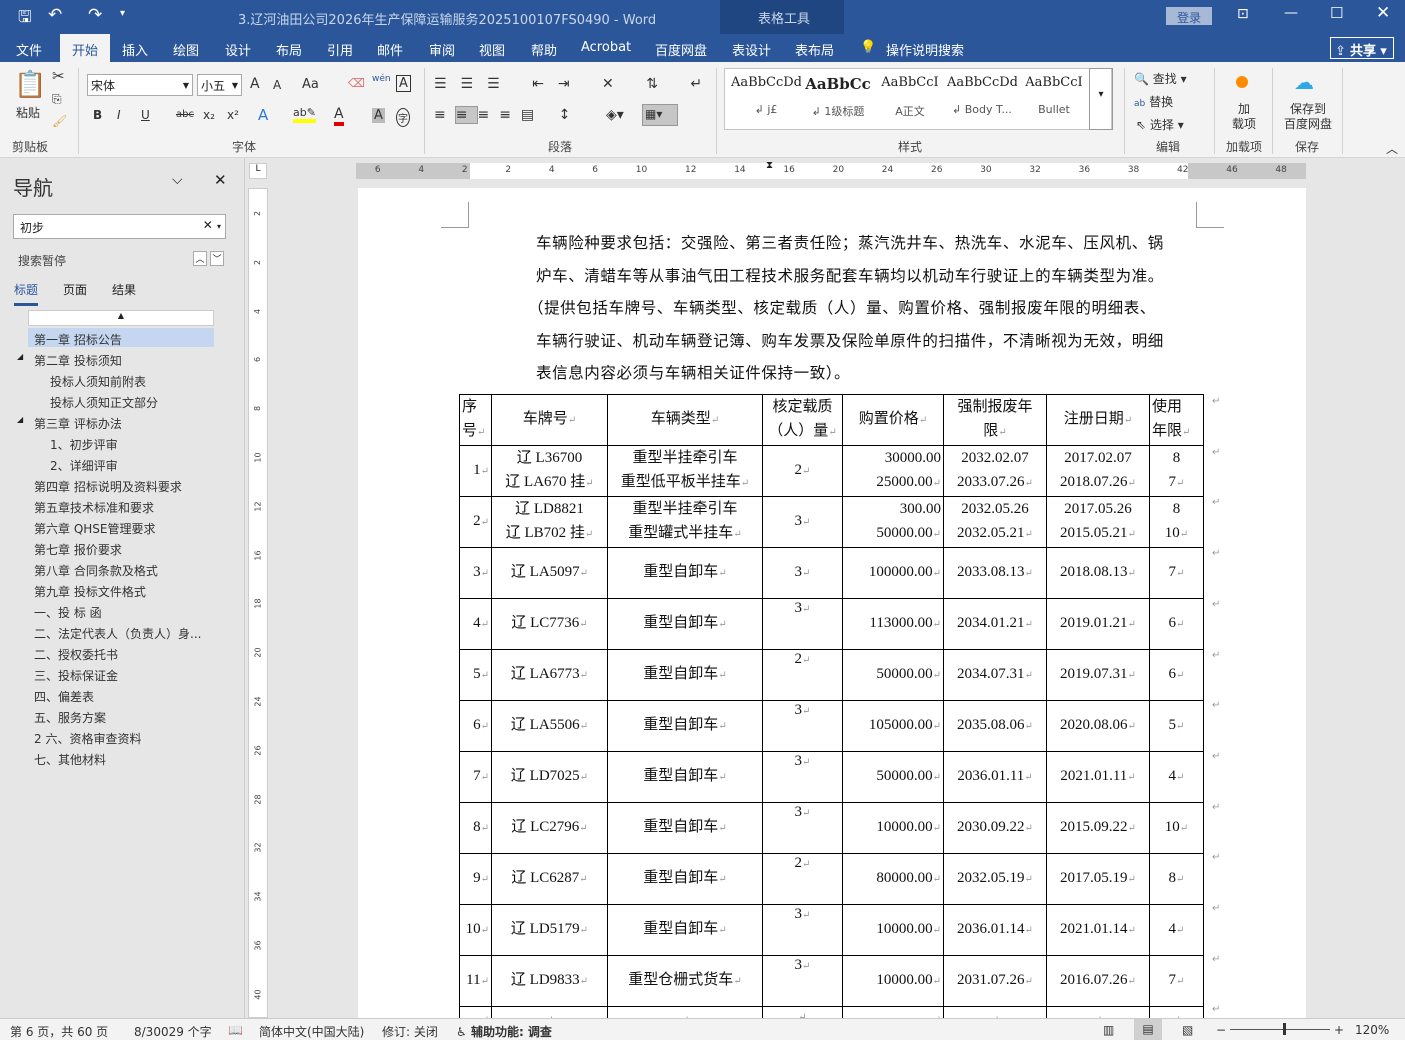  I want to click on collapse-triangle-icon: ◢, so click(20, 419).